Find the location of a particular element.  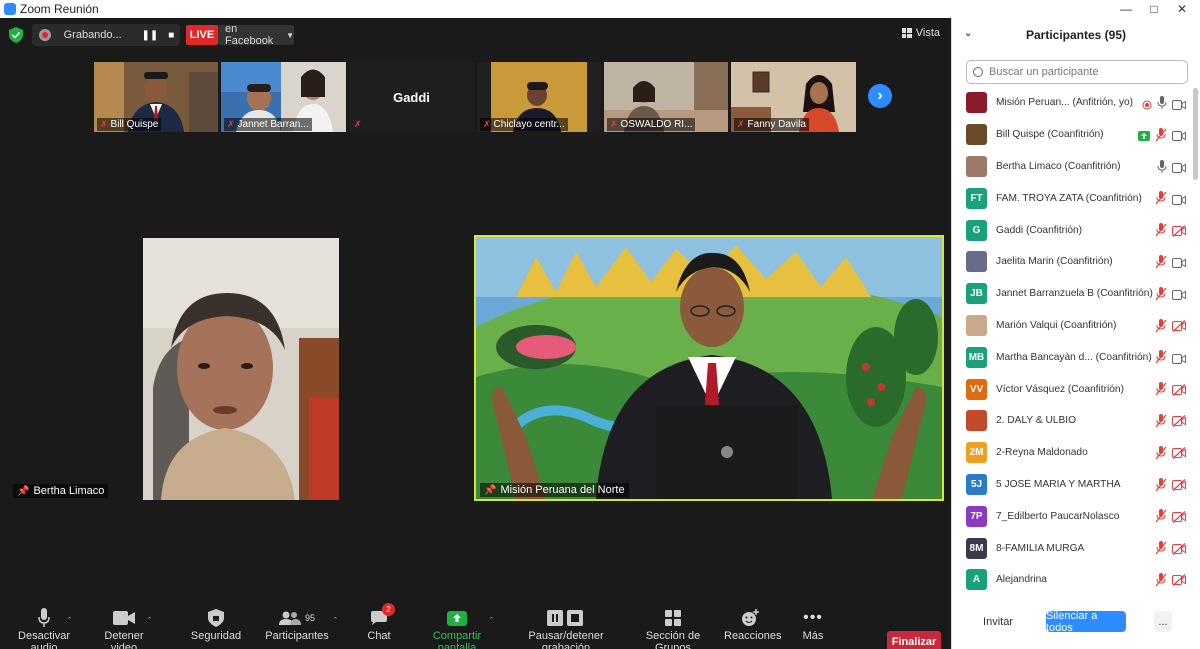

participant-row: Bill Quispe (Coanfitrión) is located at coordinates (1072, 135).